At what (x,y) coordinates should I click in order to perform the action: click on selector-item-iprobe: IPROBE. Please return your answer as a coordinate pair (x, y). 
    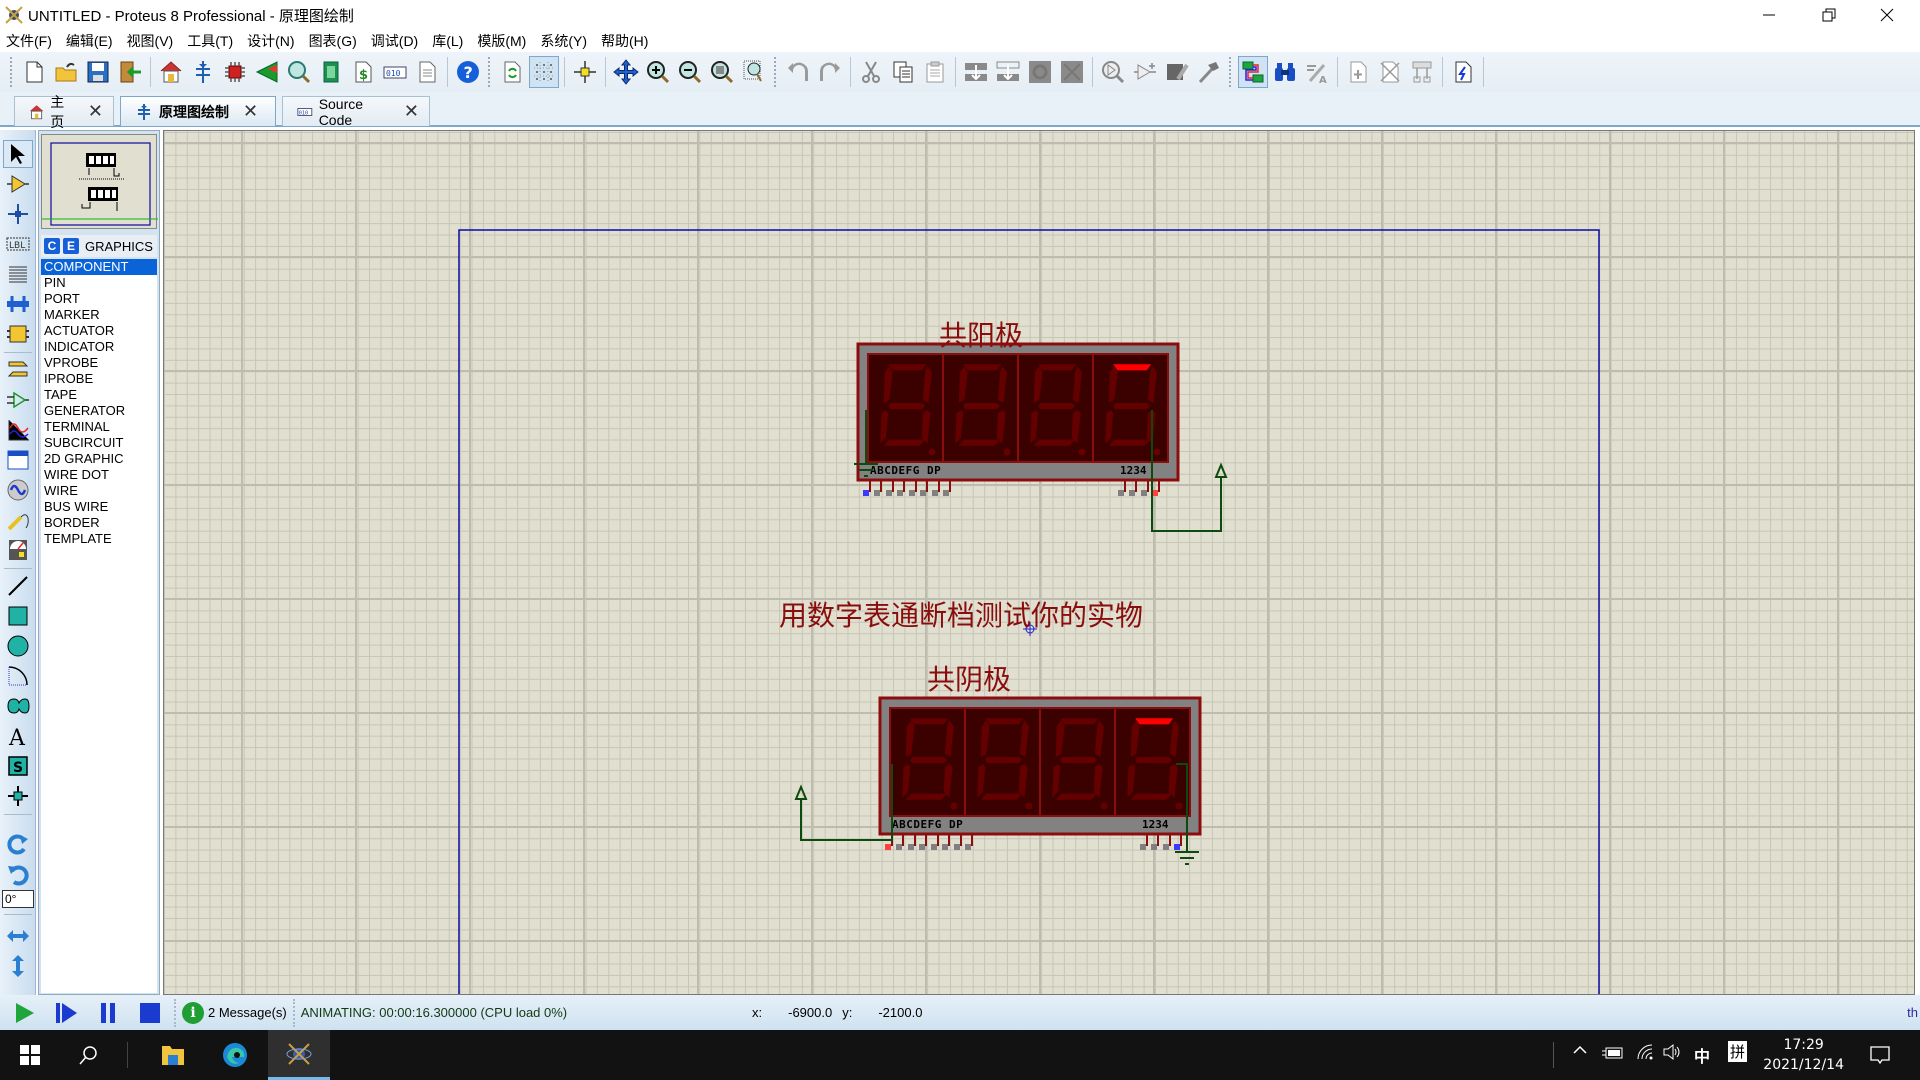
    Looking at the image, I should click on (99, 379).